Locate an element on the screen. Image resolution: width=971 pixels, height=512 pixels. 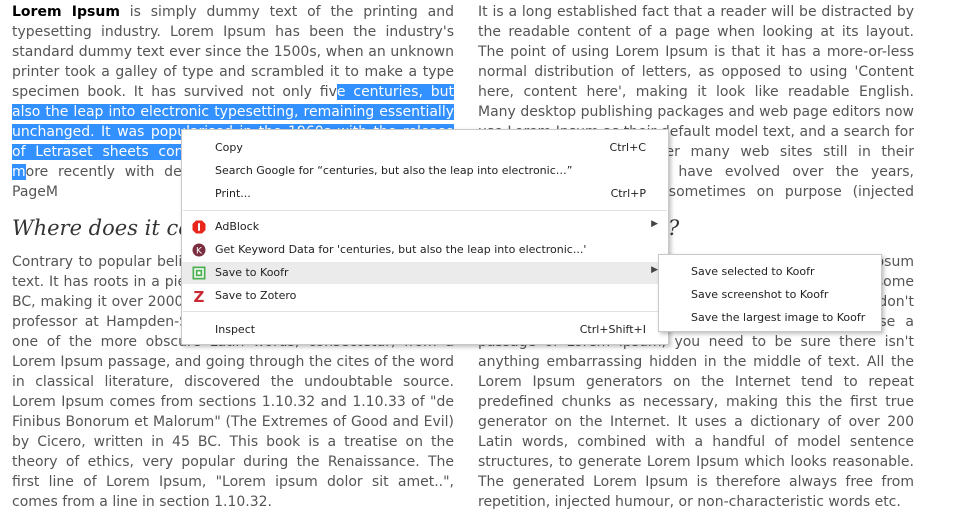
menu-item-save-to-koofr: Save to Koofr ▶ is located at coordinates (425, 273).